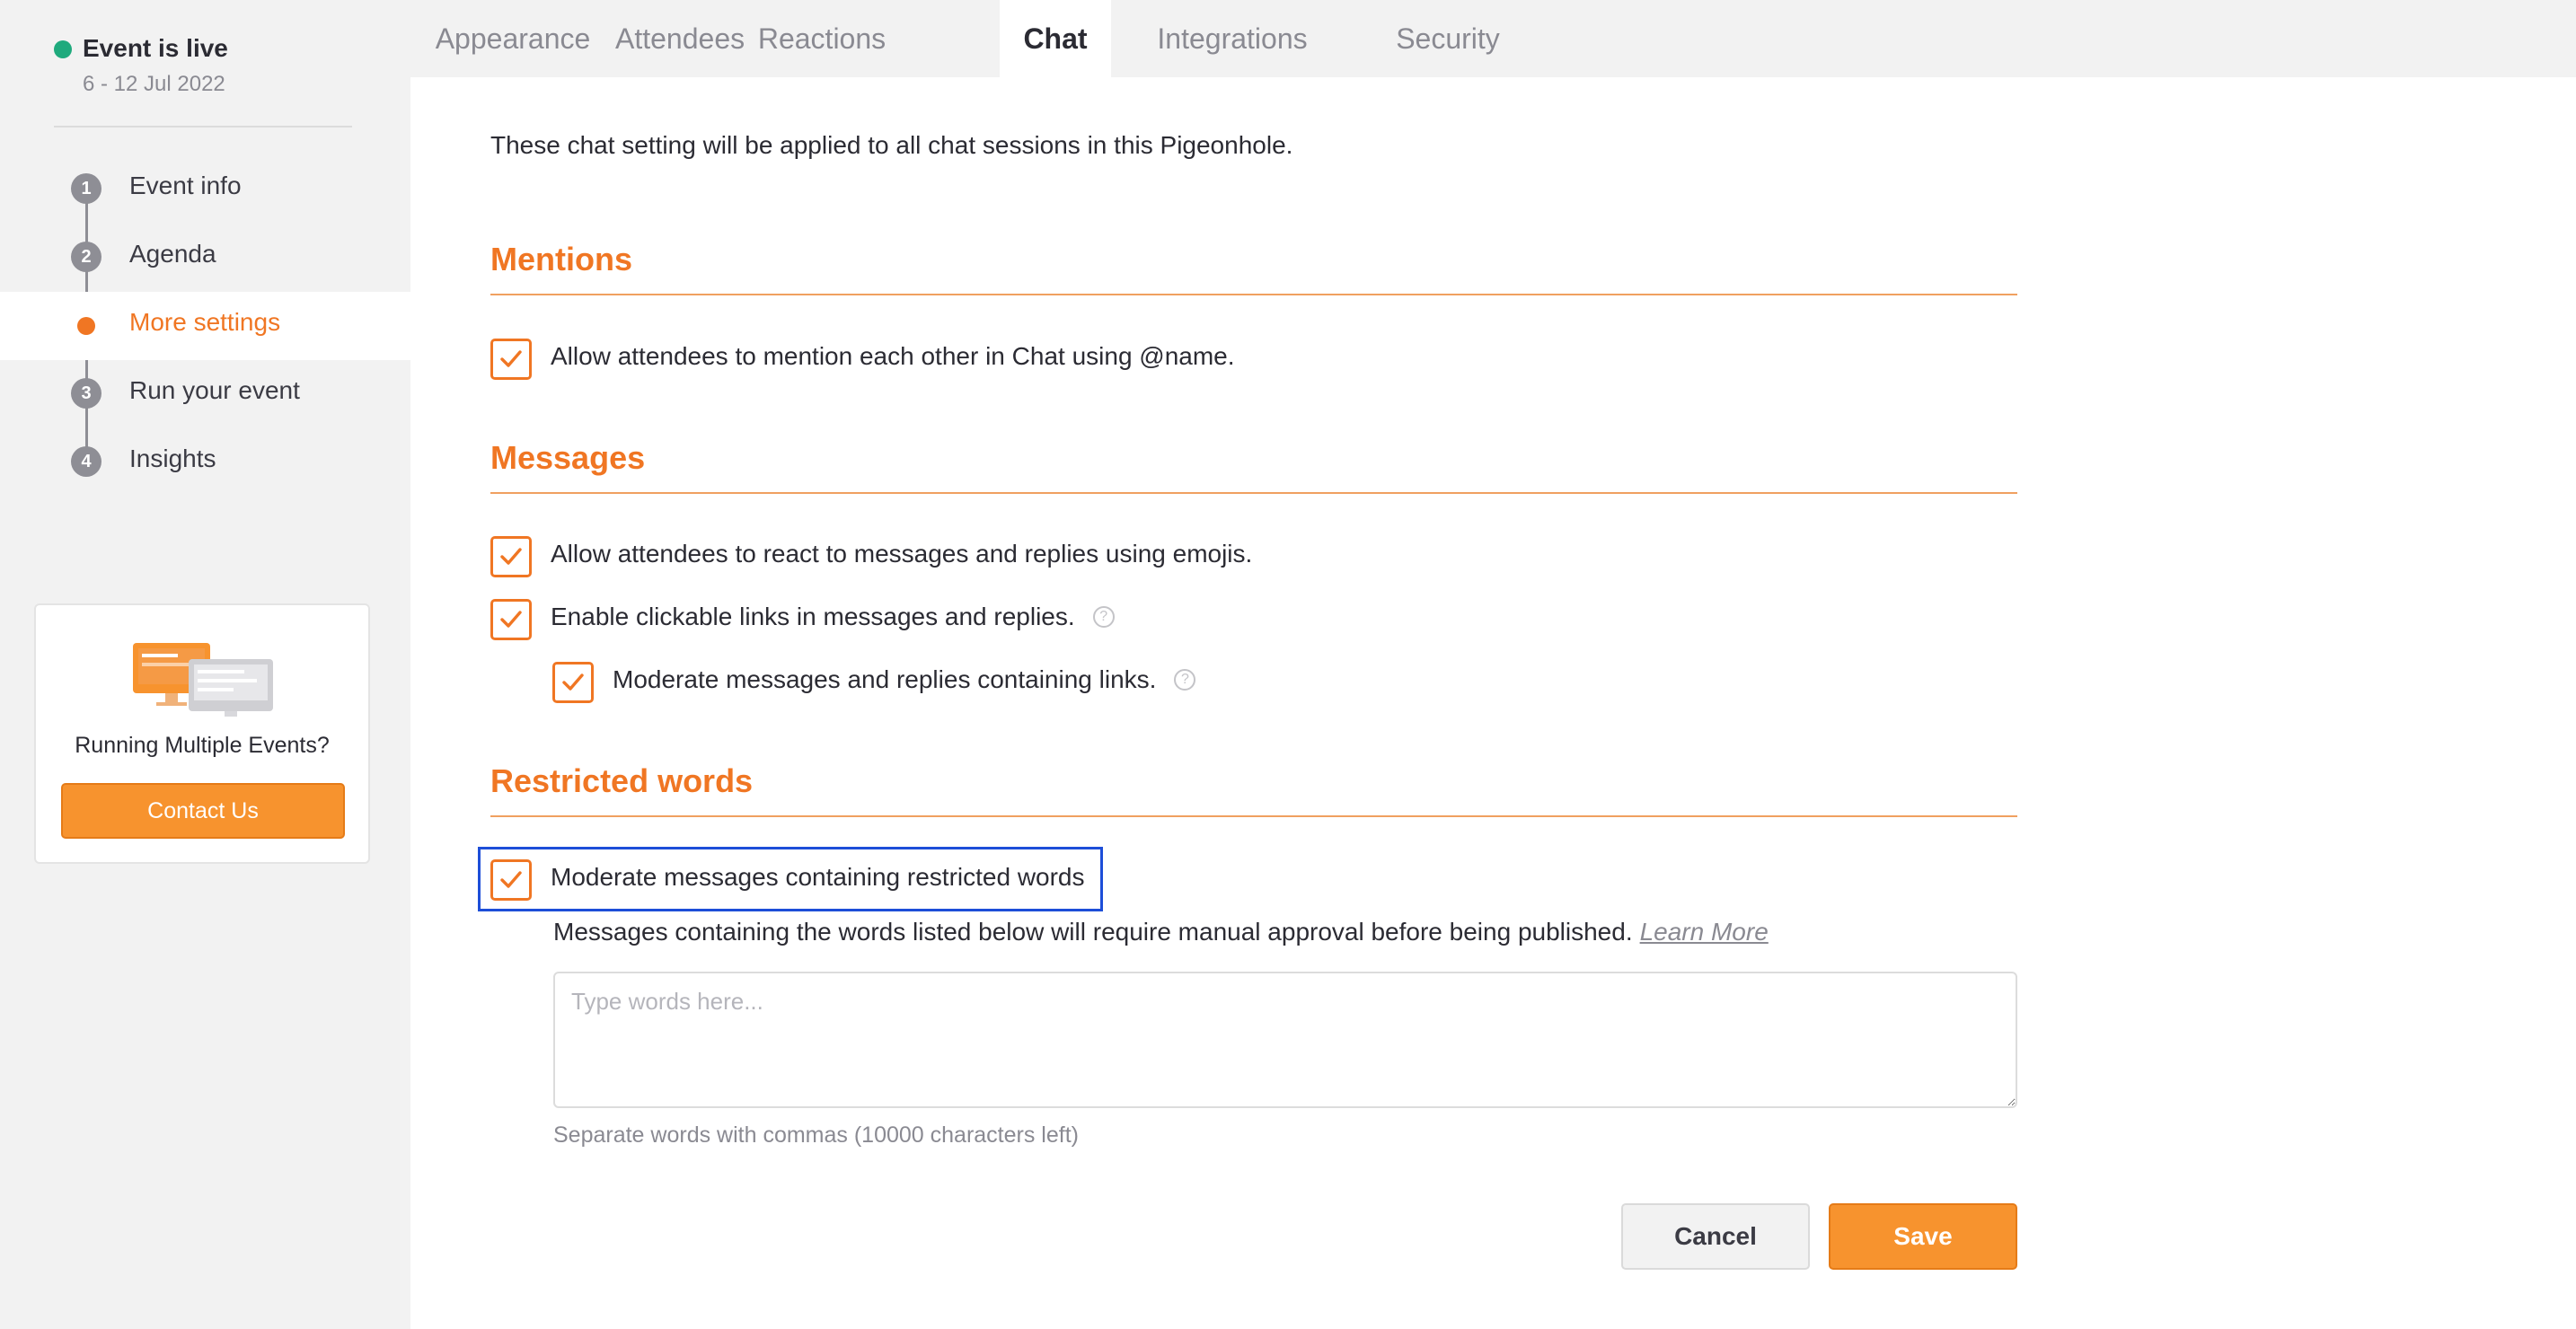 The width and height of the screenshot is (2576, 1329). What do you see at coordinates (561, 259) in the screenshot?
I see `section-title-mentions: Mentions` at bounding box center [561, 259].